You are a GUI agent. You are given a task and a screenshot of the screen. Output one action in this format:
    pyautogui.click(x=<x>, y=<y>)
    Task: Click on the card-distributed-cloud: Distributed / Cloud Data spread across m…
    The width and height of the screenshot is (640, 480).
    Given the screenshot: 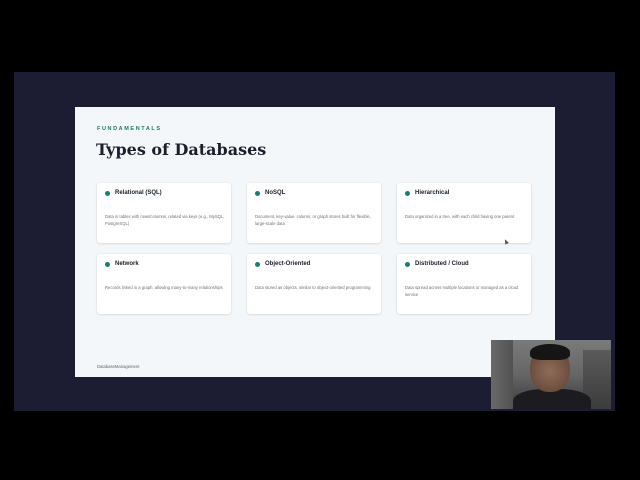 What is the action you would take?
    pyautogui.click(x=464, y=284)
    